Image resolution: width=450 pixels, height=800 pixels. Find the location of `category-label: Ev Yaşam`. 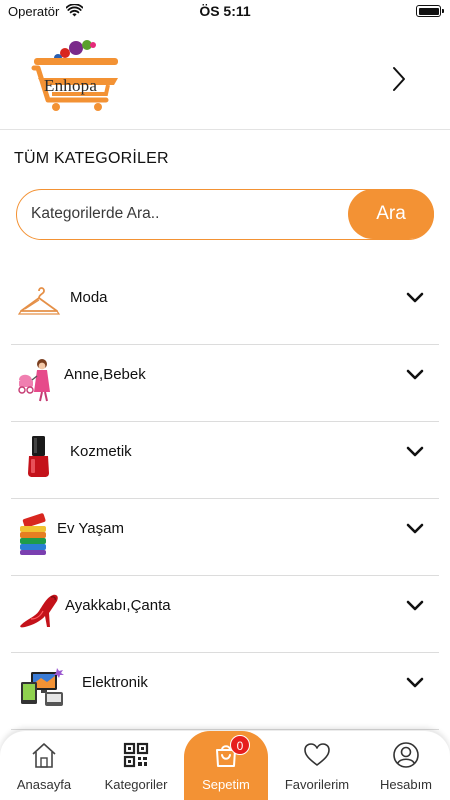

category-label: Ev Yaşam is located at coordinates (90, 528).